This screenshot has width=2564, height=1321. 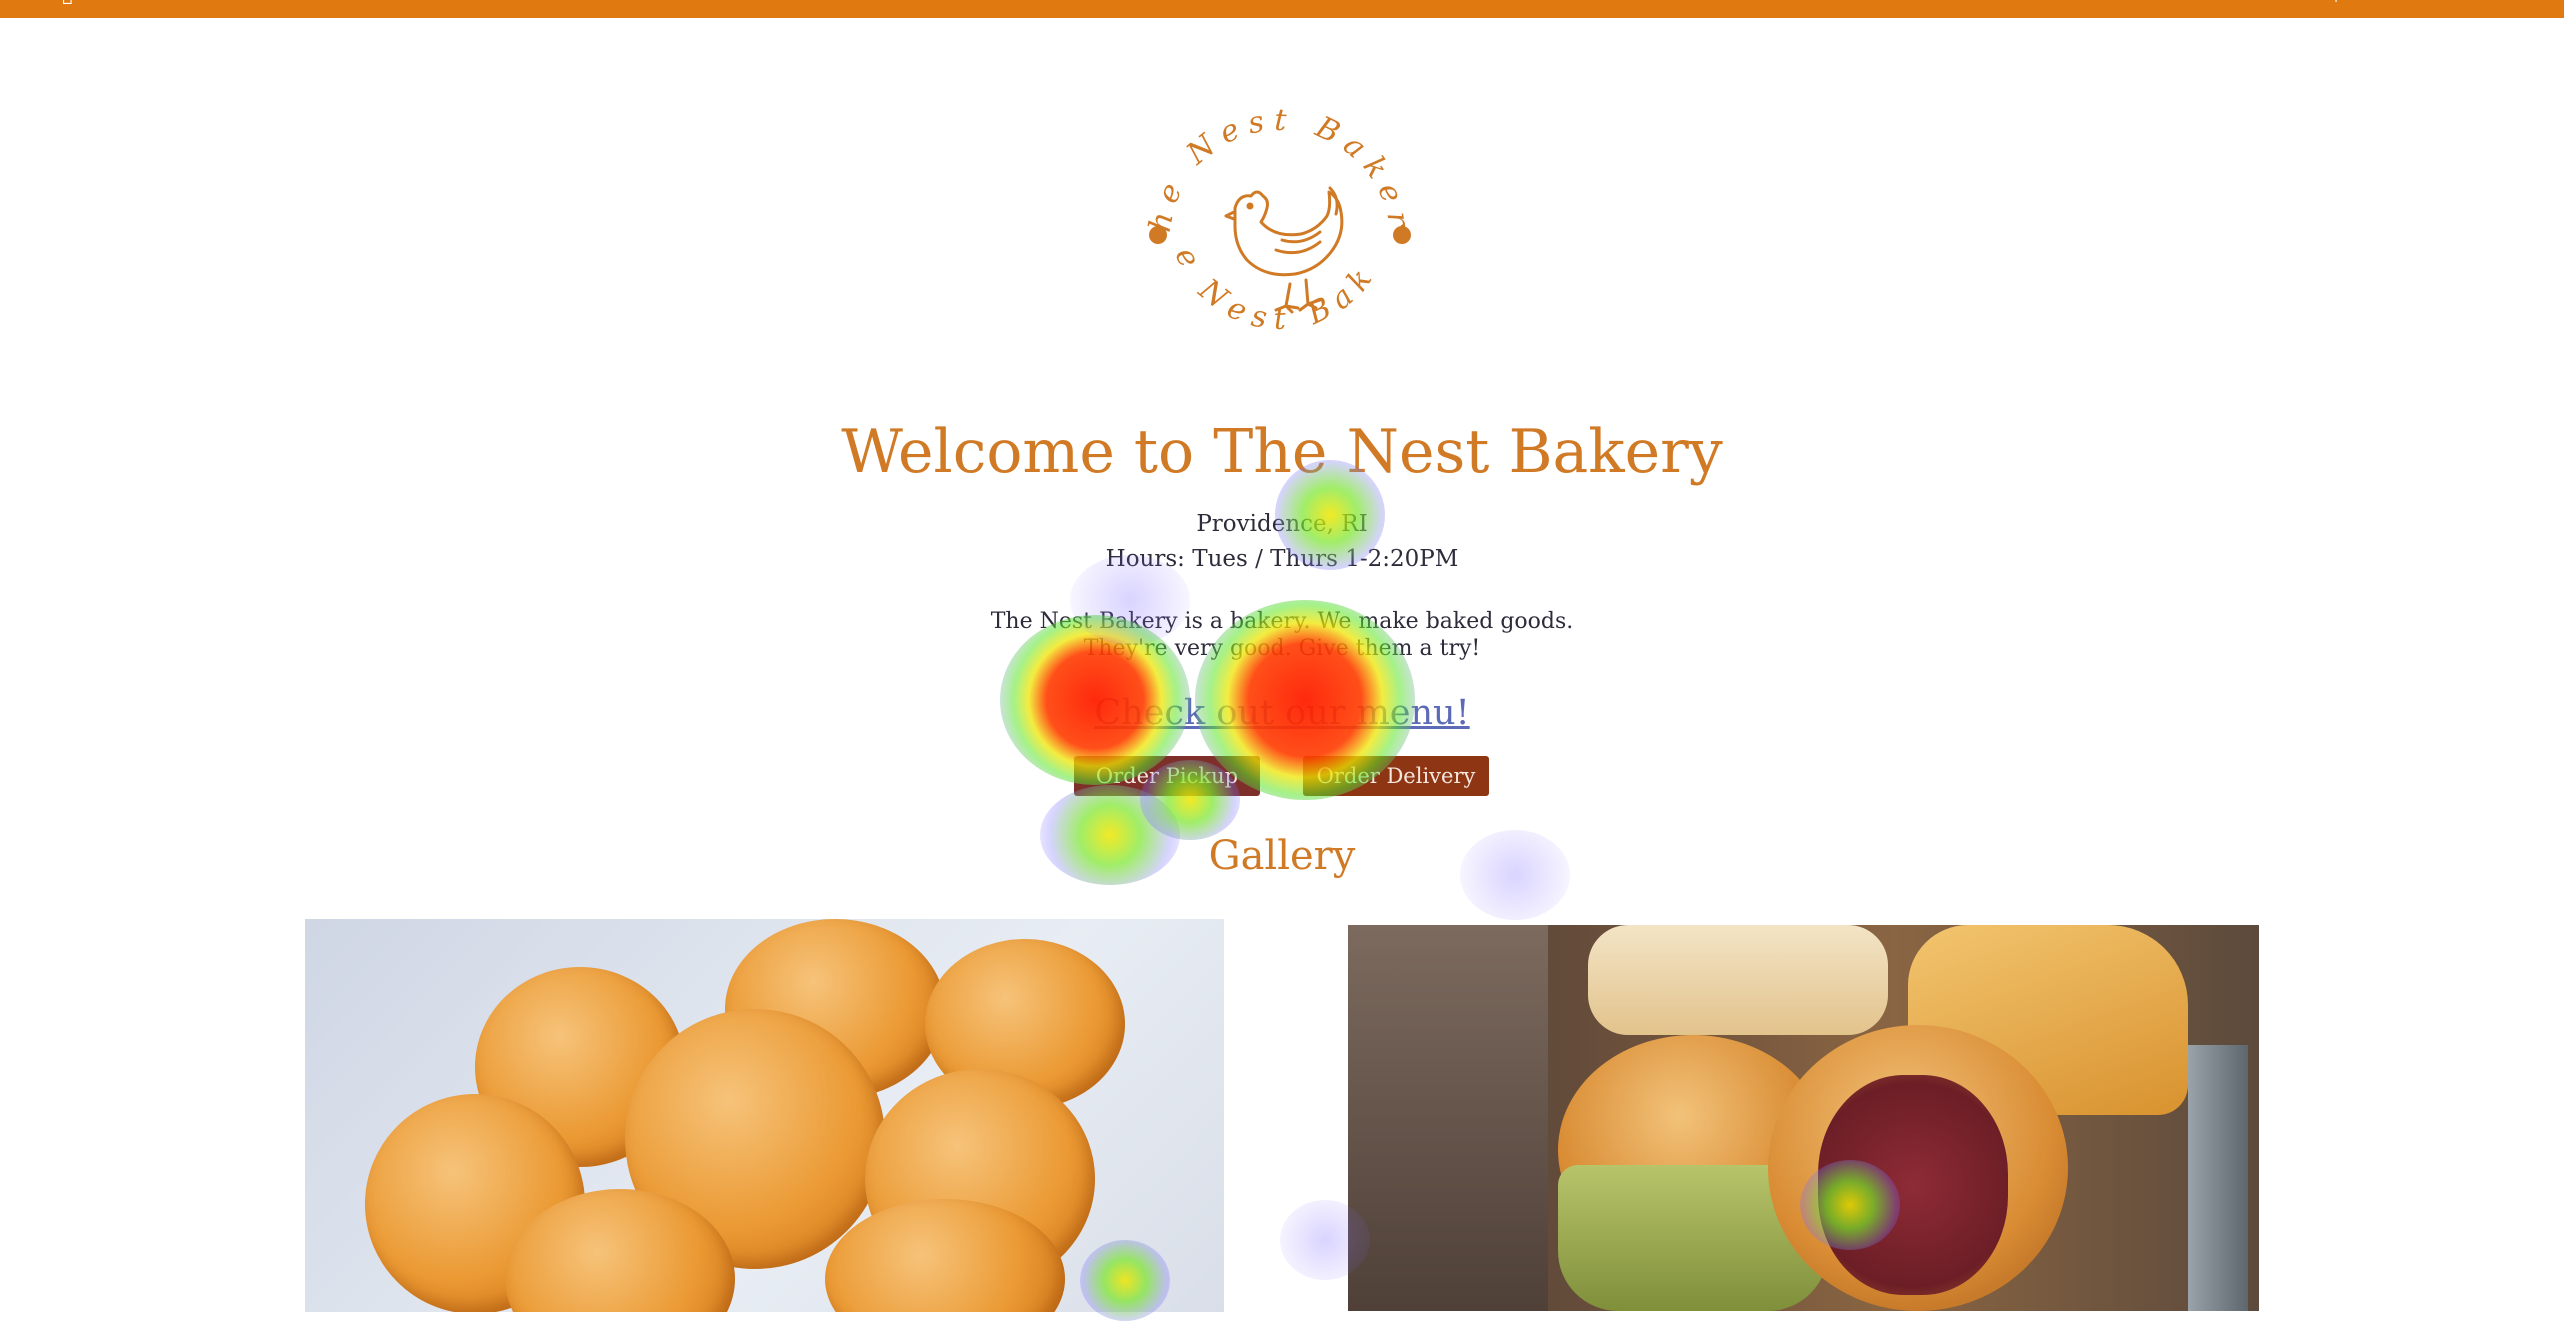 What do you see at coordinates (764, 1115) in the screenshot?
I see `gallery-photo-sesame-balls` at bounding box center [764, 1115].